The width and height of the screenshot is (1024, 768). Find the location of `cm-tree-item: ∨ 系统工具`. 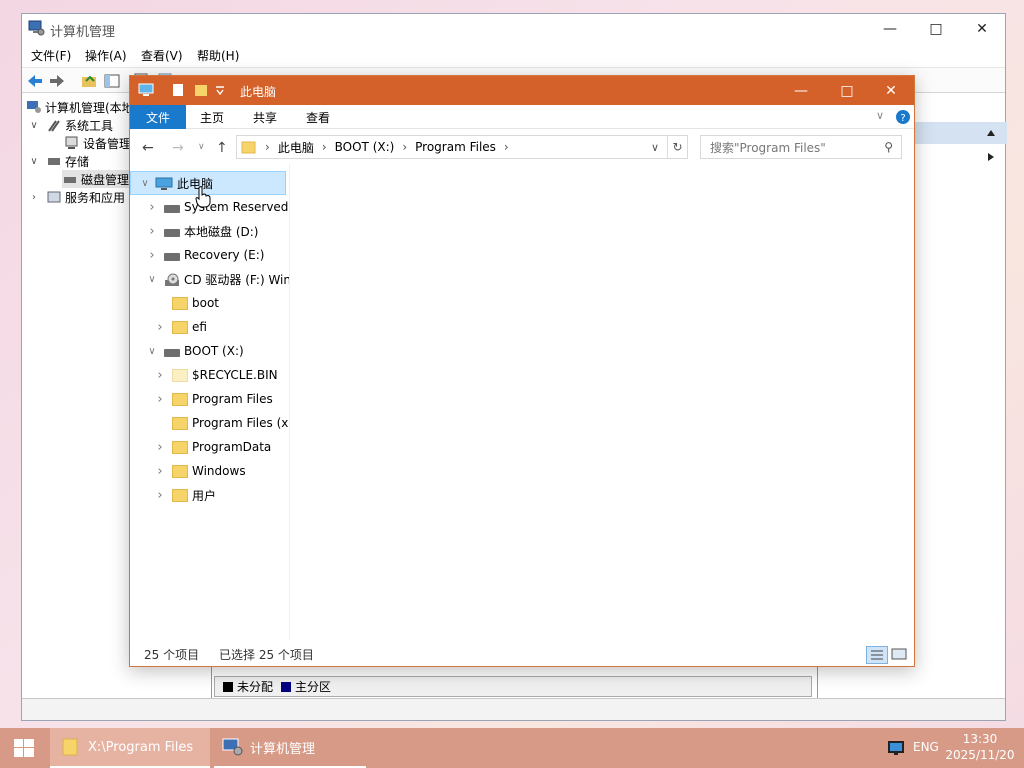

cm-tree-item: ∨ 系统工具 is located at coordinates (70, 125).